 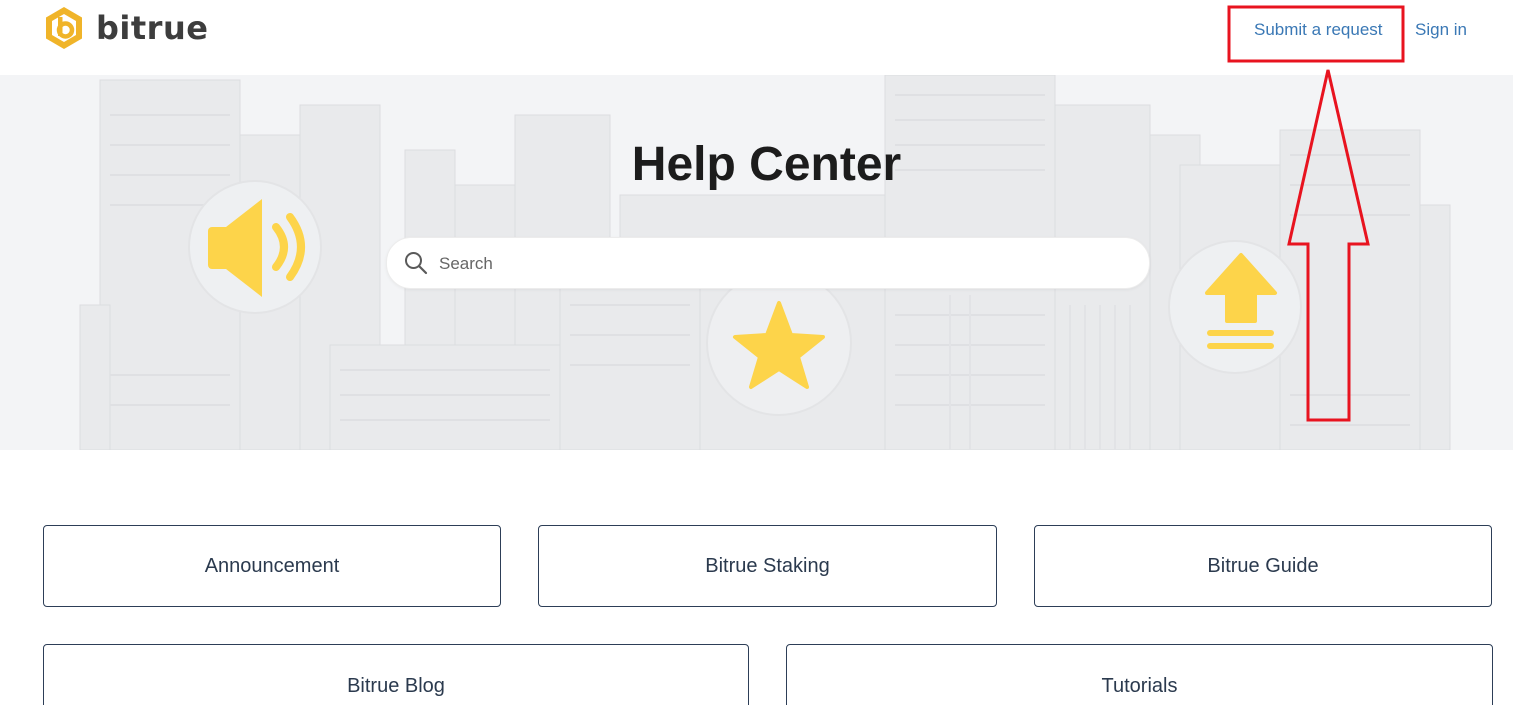 I want to click on category-label: Tutorials, so click(x=1139, y=685).